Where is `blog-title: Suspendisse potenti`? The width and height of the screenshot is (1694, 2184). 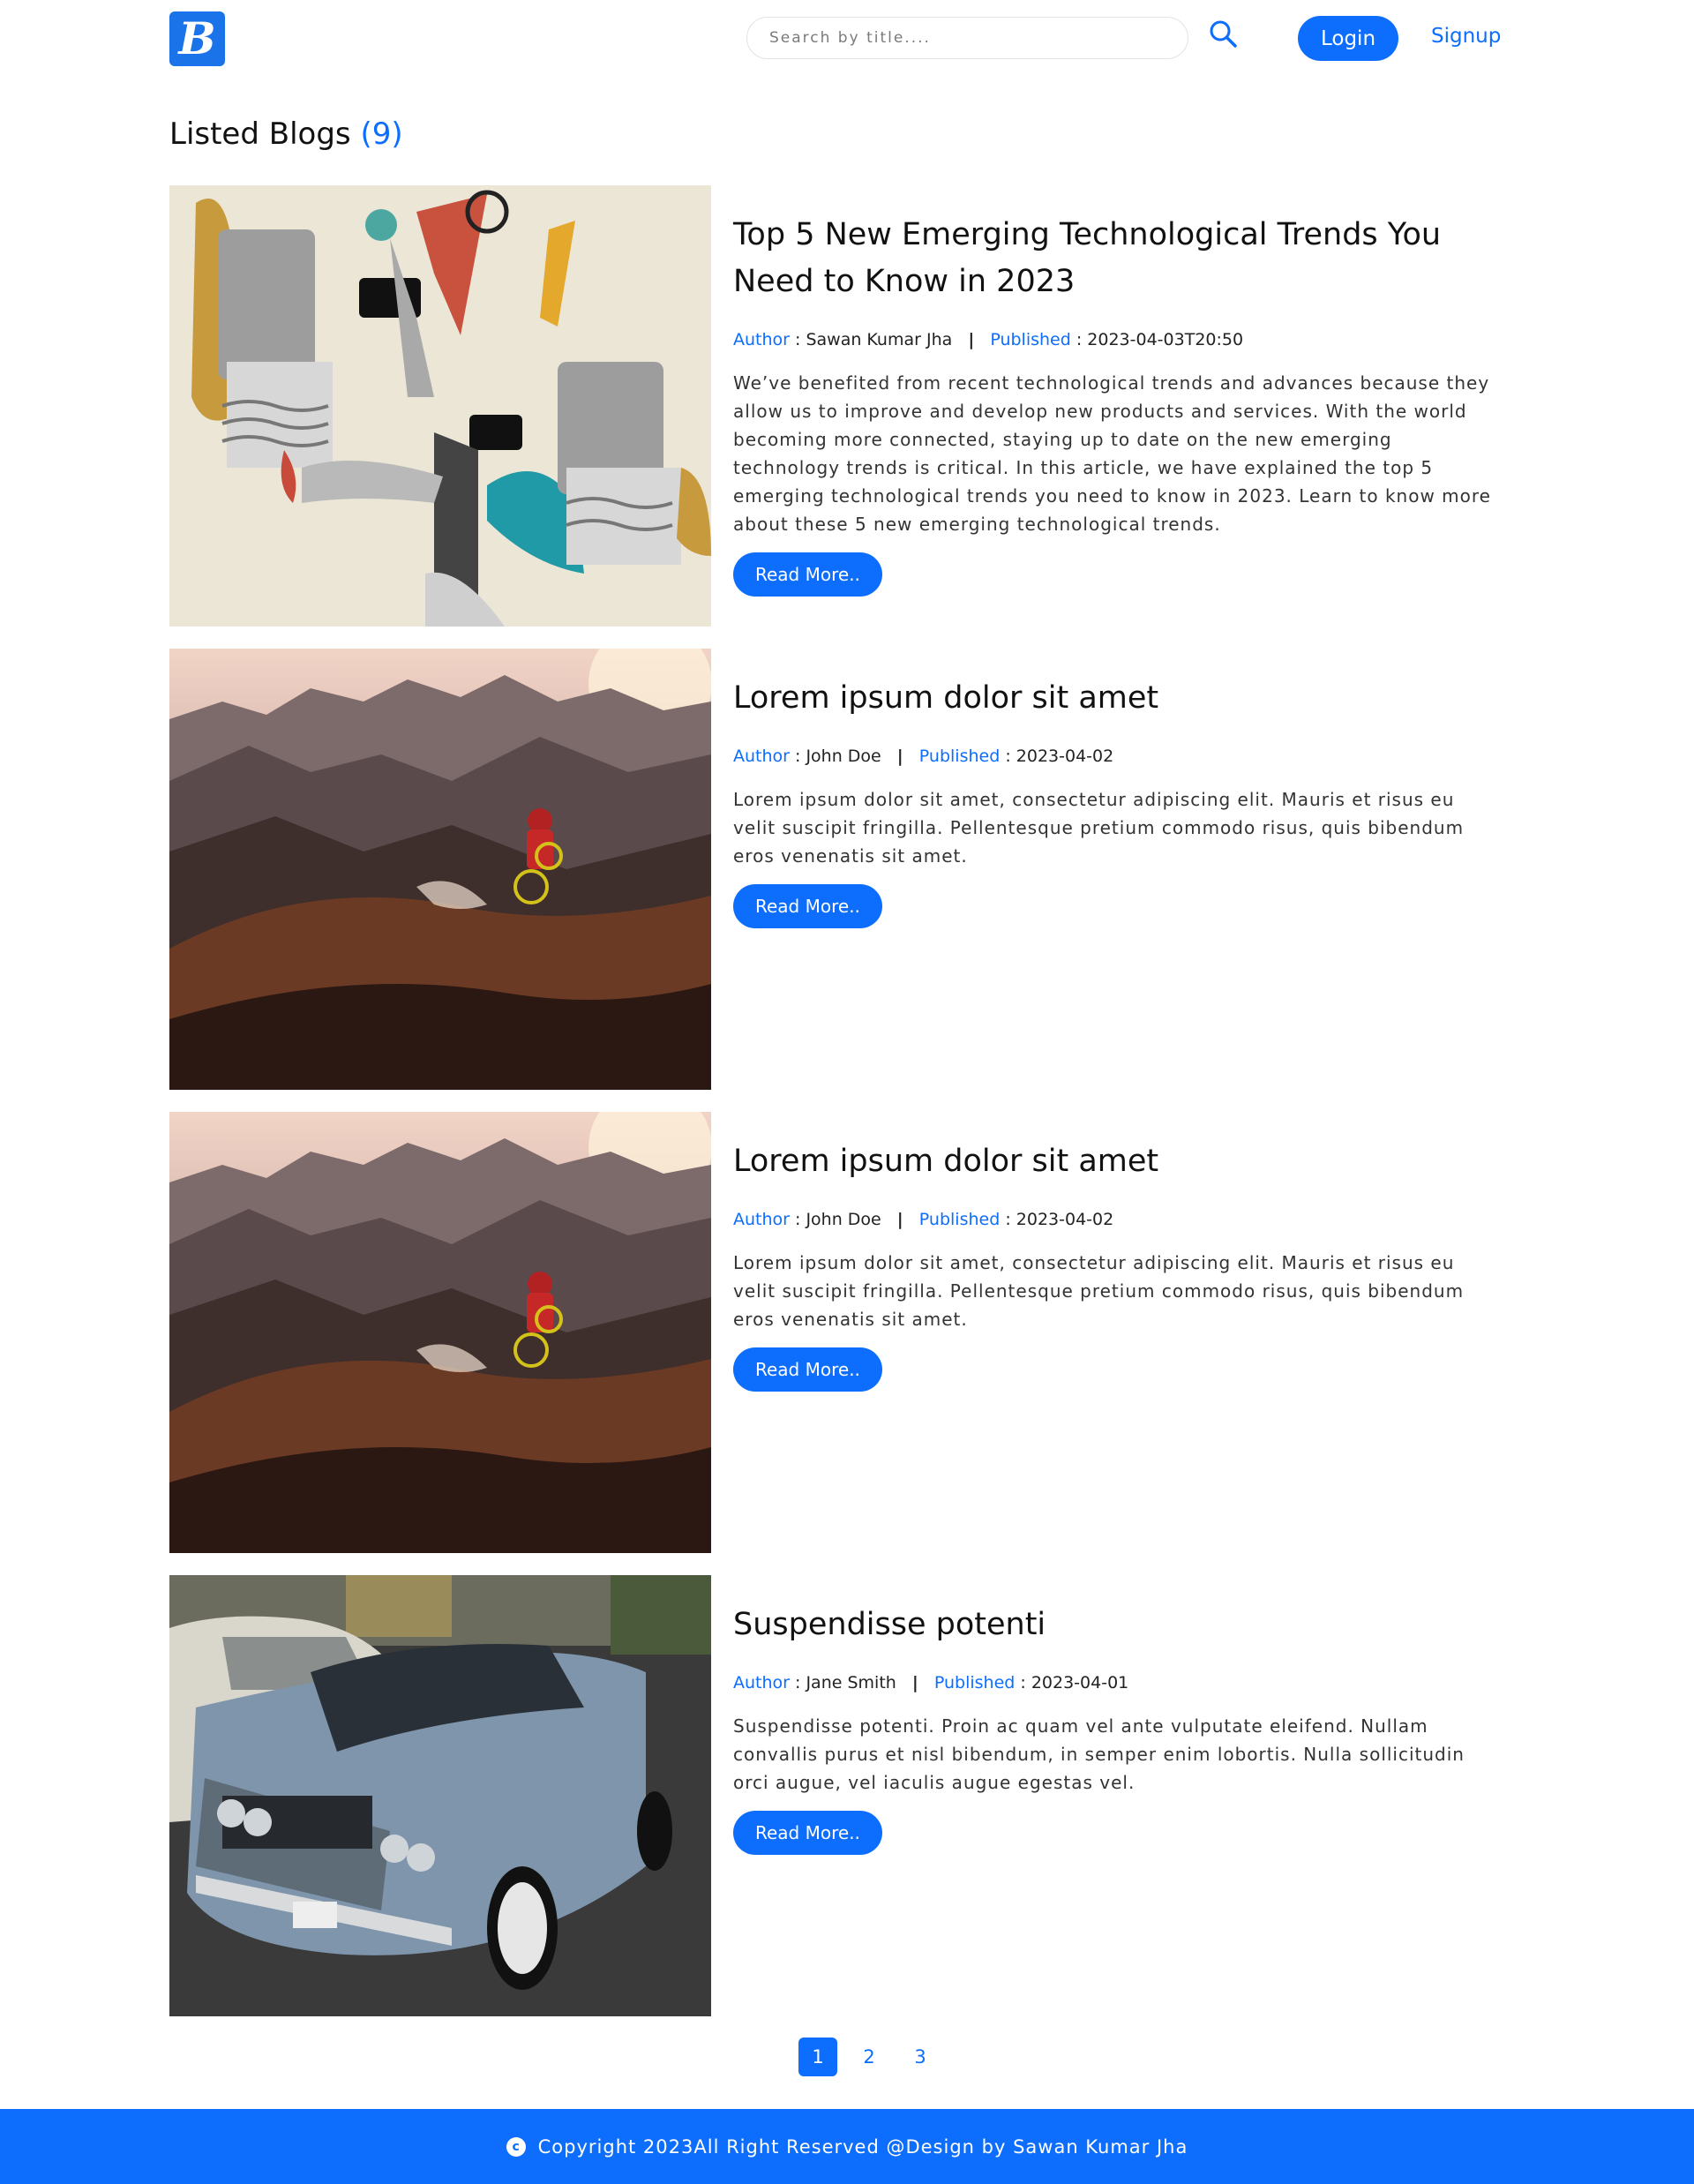 blog-title: Suspendisse potenti is located at coordinates (1113, 1625).